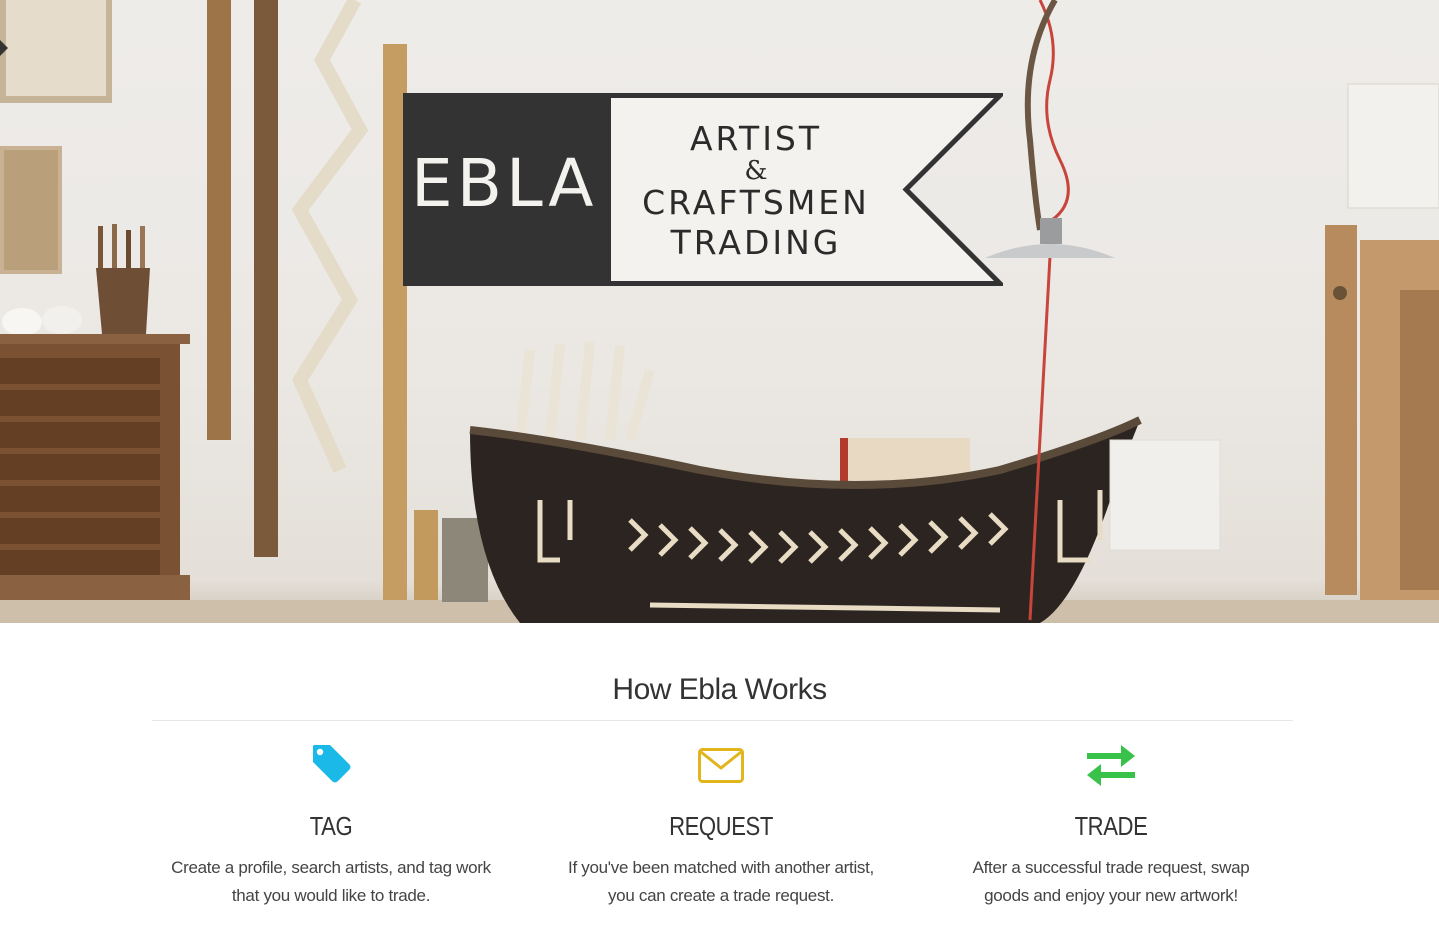 The height and width of the screenshot is (952, 1439). I want to click on ebla-logo-banner: EBLA ARTIST & CRAFTSMEN TRADING, so click(703, 189).